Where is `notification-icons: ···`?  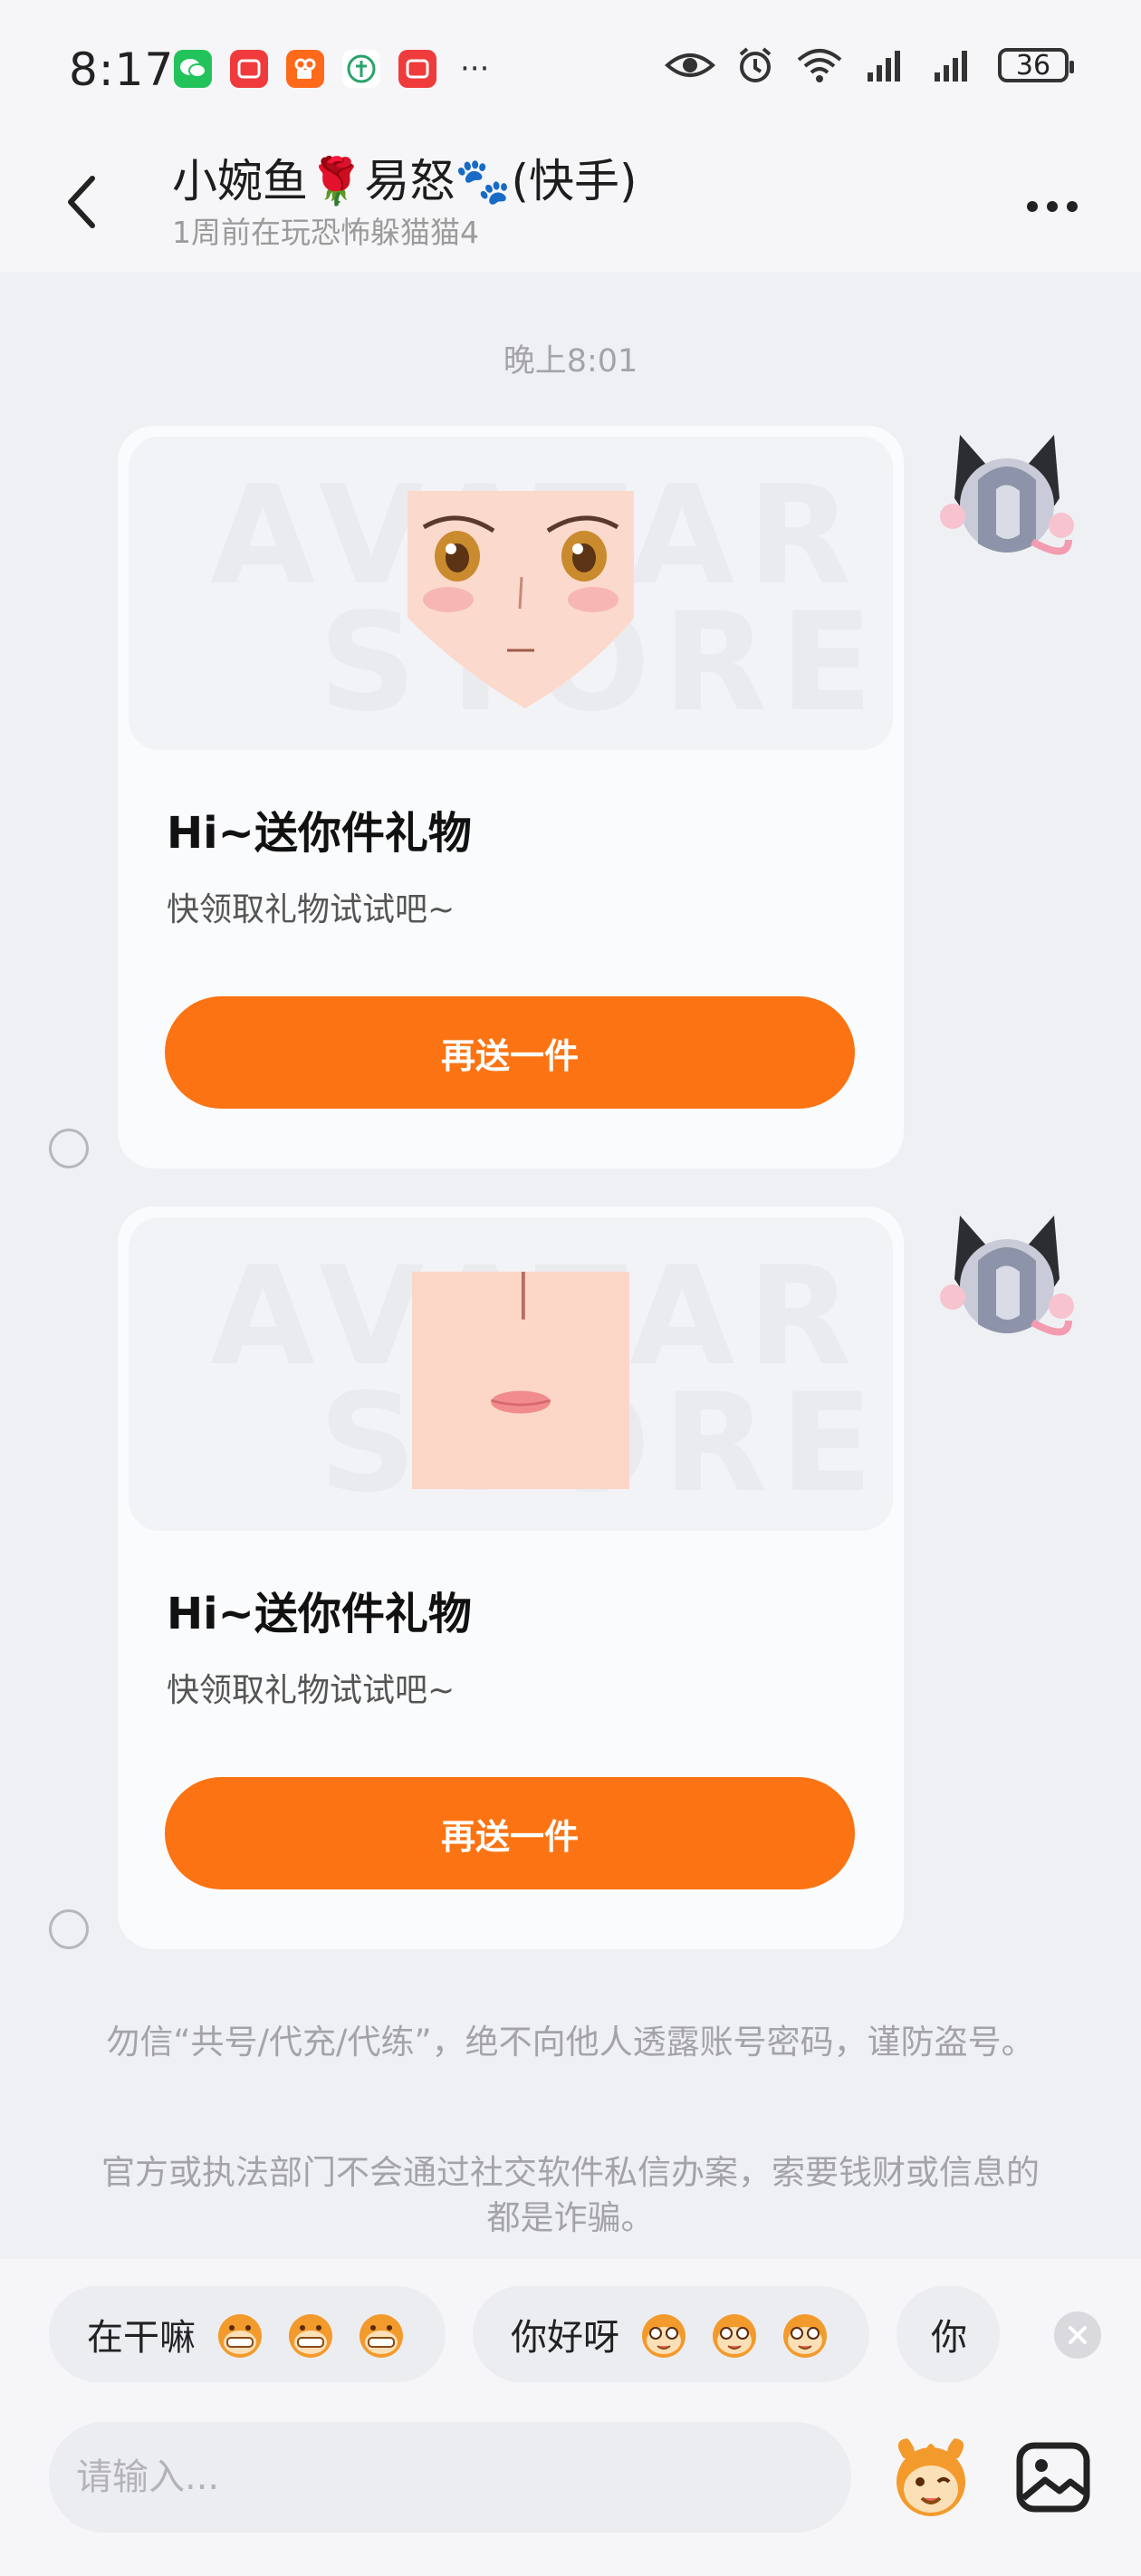
notification-icons: ··· is located at coordinates (331, 69).